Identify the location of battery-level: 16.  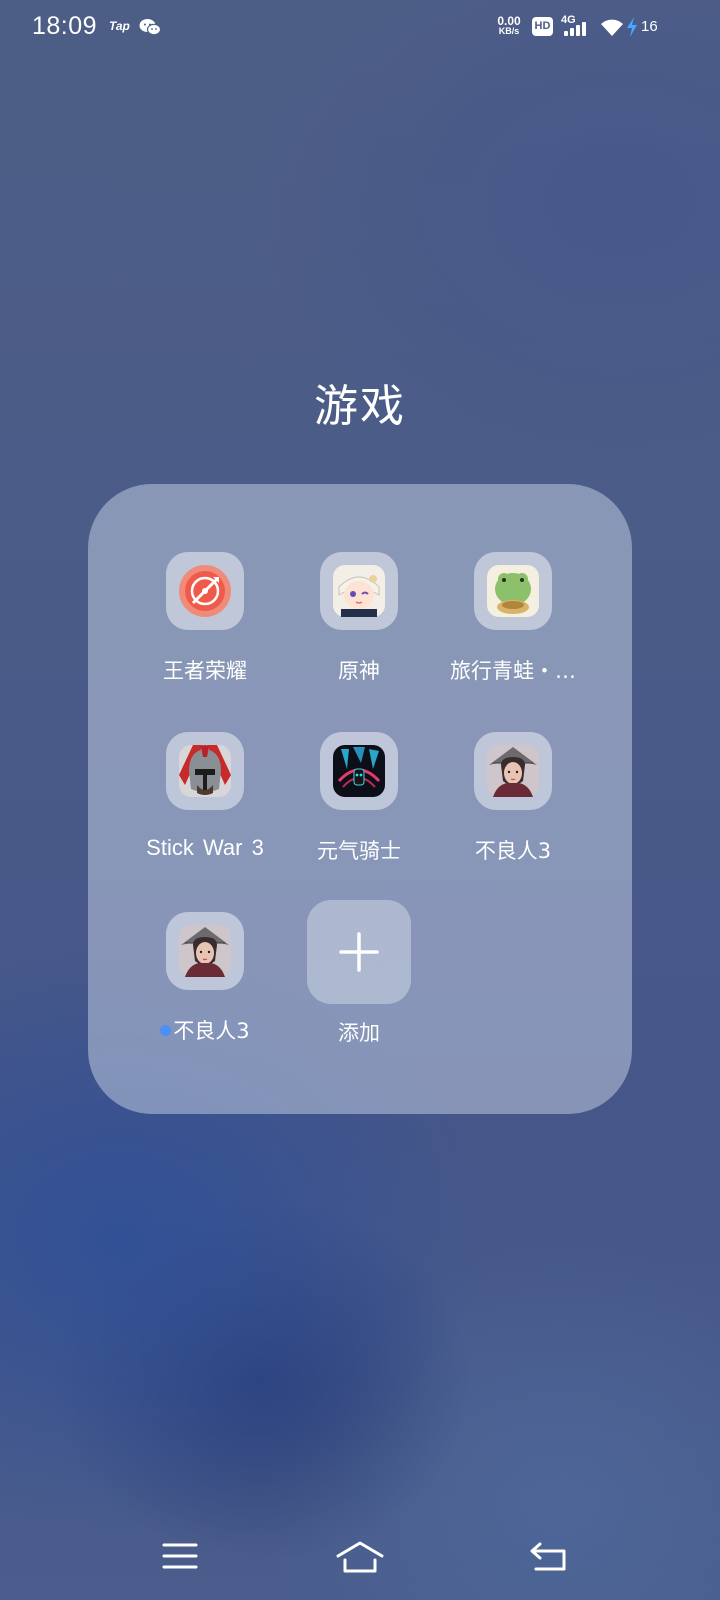
(649, 26).